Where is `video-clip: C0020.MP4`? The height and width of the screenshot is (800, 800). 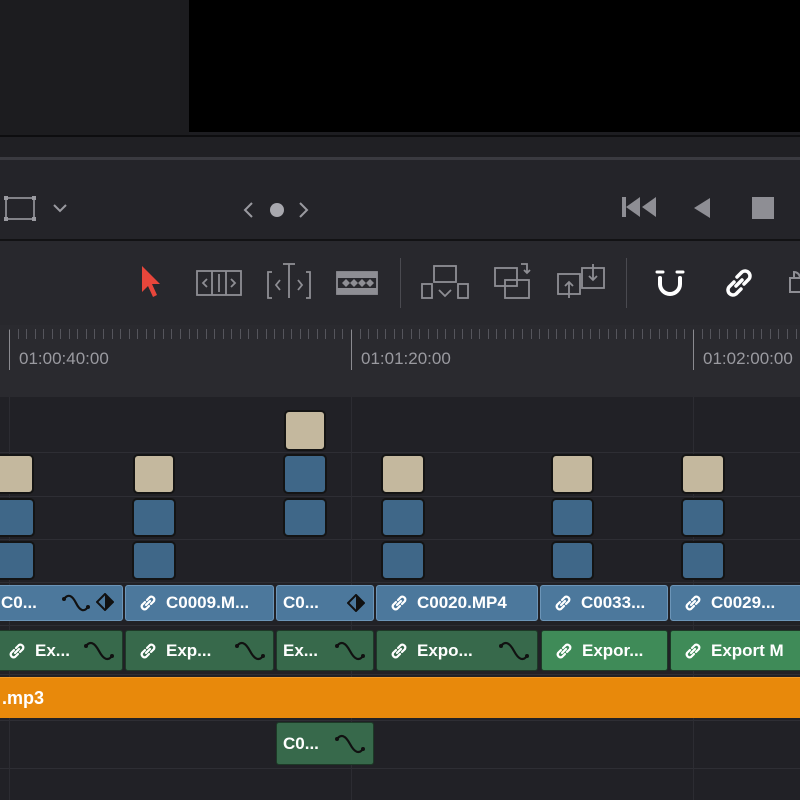 video-clip: C0020.MP4 is located at coordinates (457, 603).